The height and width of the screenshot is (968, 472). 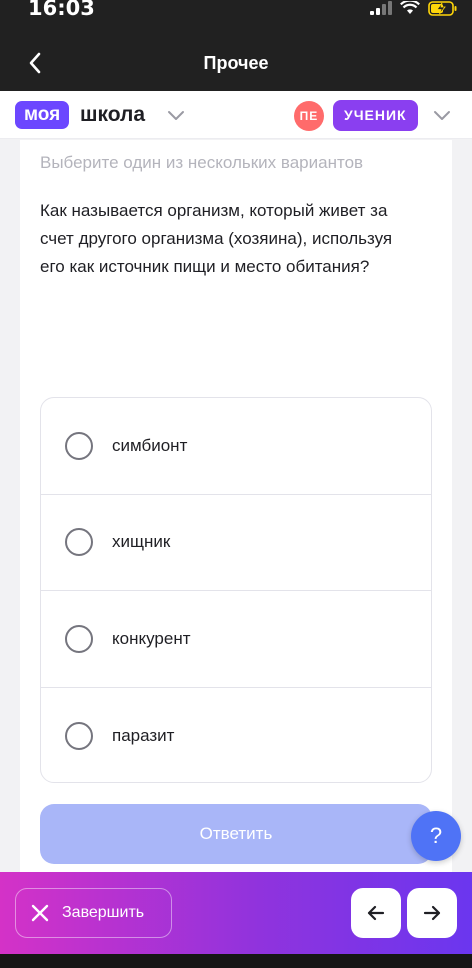 What do you see at coordinates (236, 115) in the screenshot?
I see `app-header: моя школа ПЕ УЧЕНИК` at bounding box center [236, 115].